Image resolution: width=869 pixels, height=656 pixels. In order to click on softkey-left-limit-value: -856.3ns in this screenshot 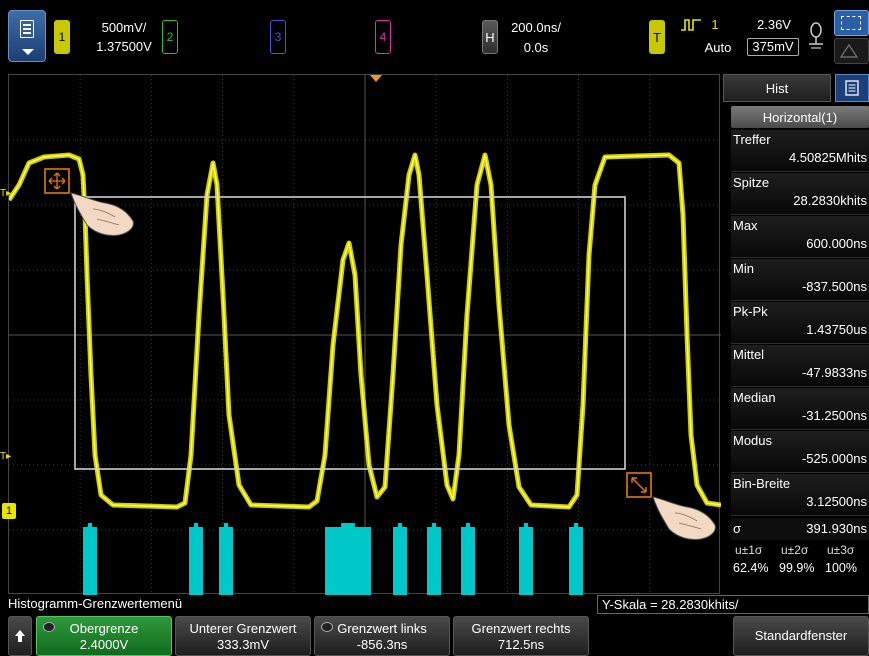, I will do `click(382, 644)`.